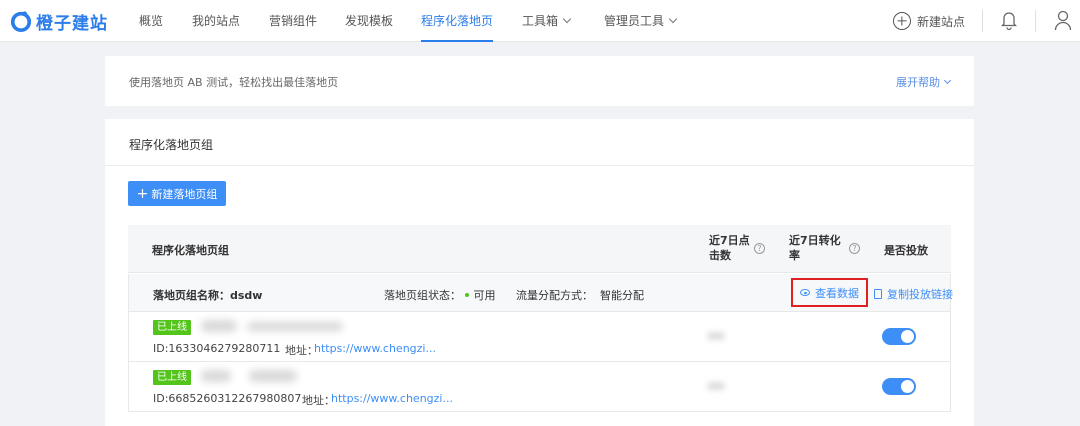 This screenshot has height=426, width=1080. I want to click on column-header-name: 程序化落地页组, so click(190, 250).